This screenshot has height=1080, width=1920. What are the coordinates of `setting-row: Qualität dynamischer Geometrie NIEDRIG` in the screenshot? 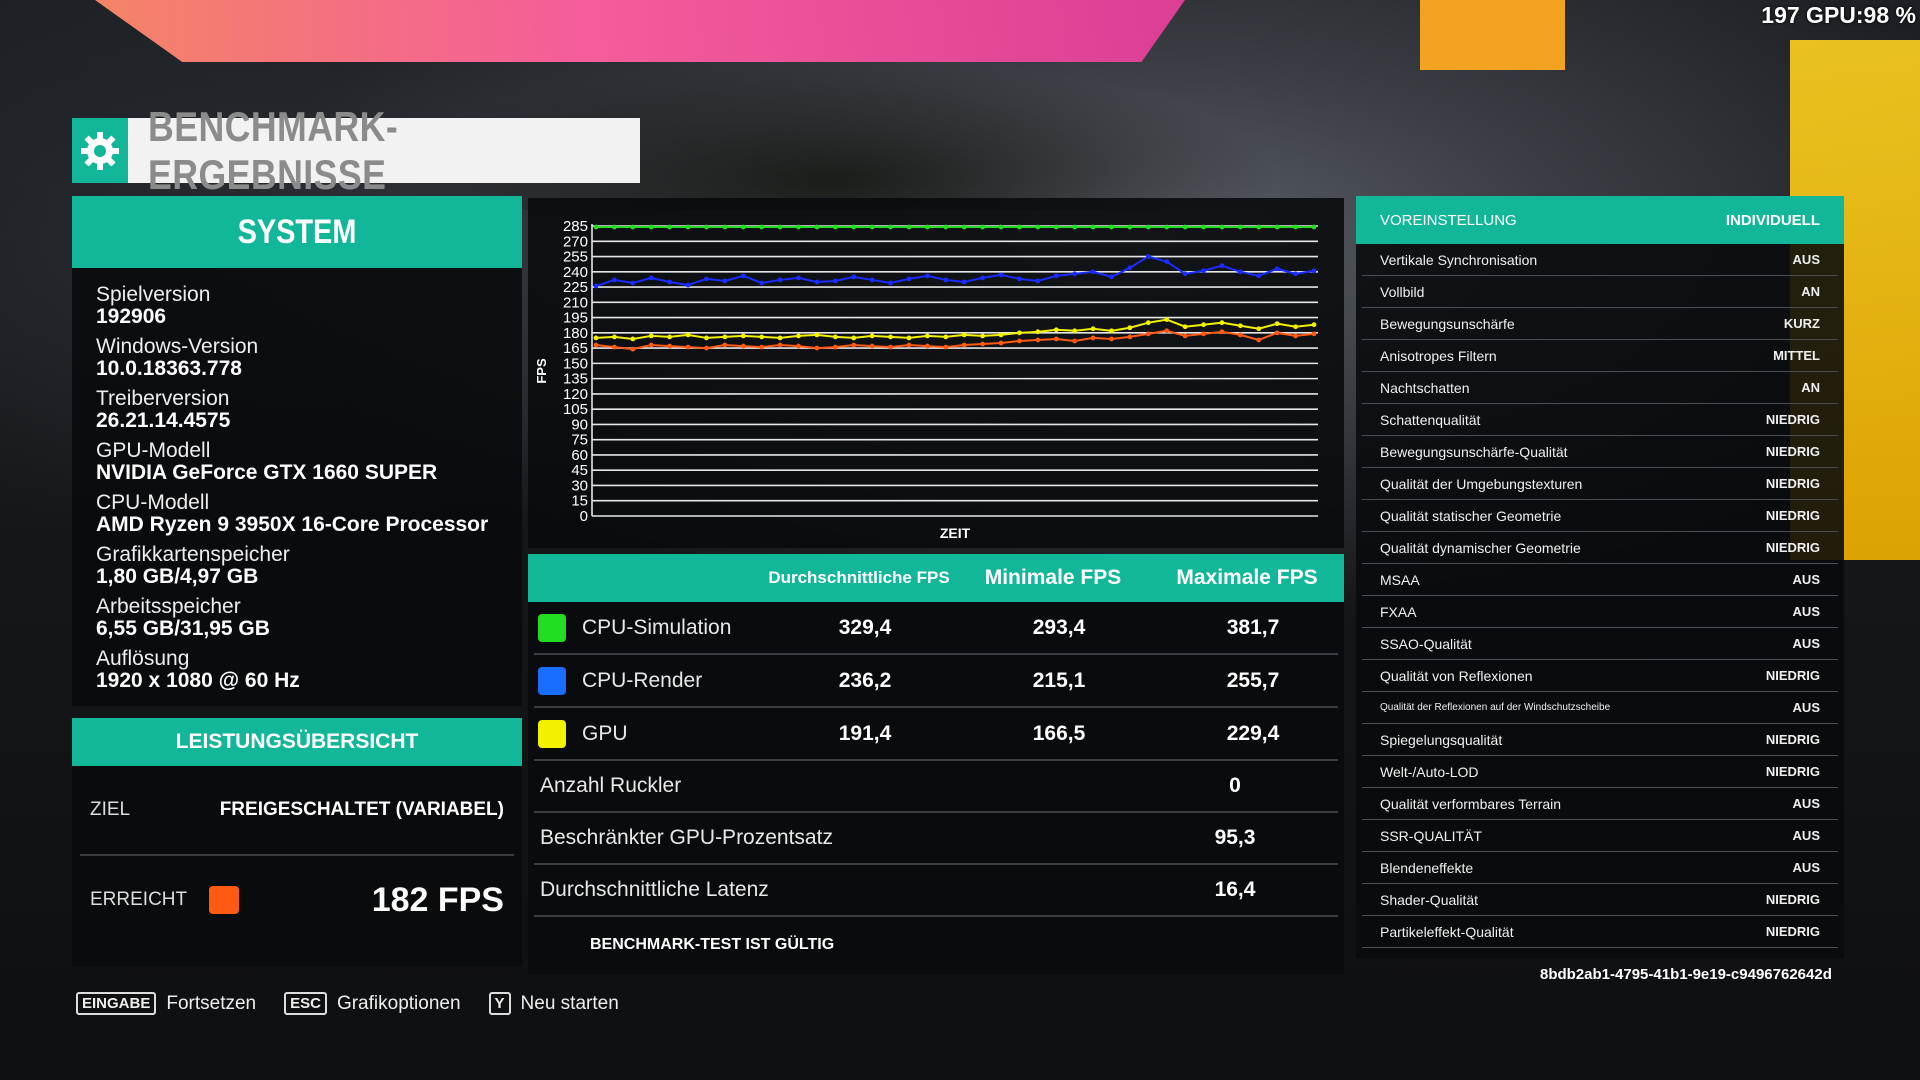 It's located at (1600, 548).